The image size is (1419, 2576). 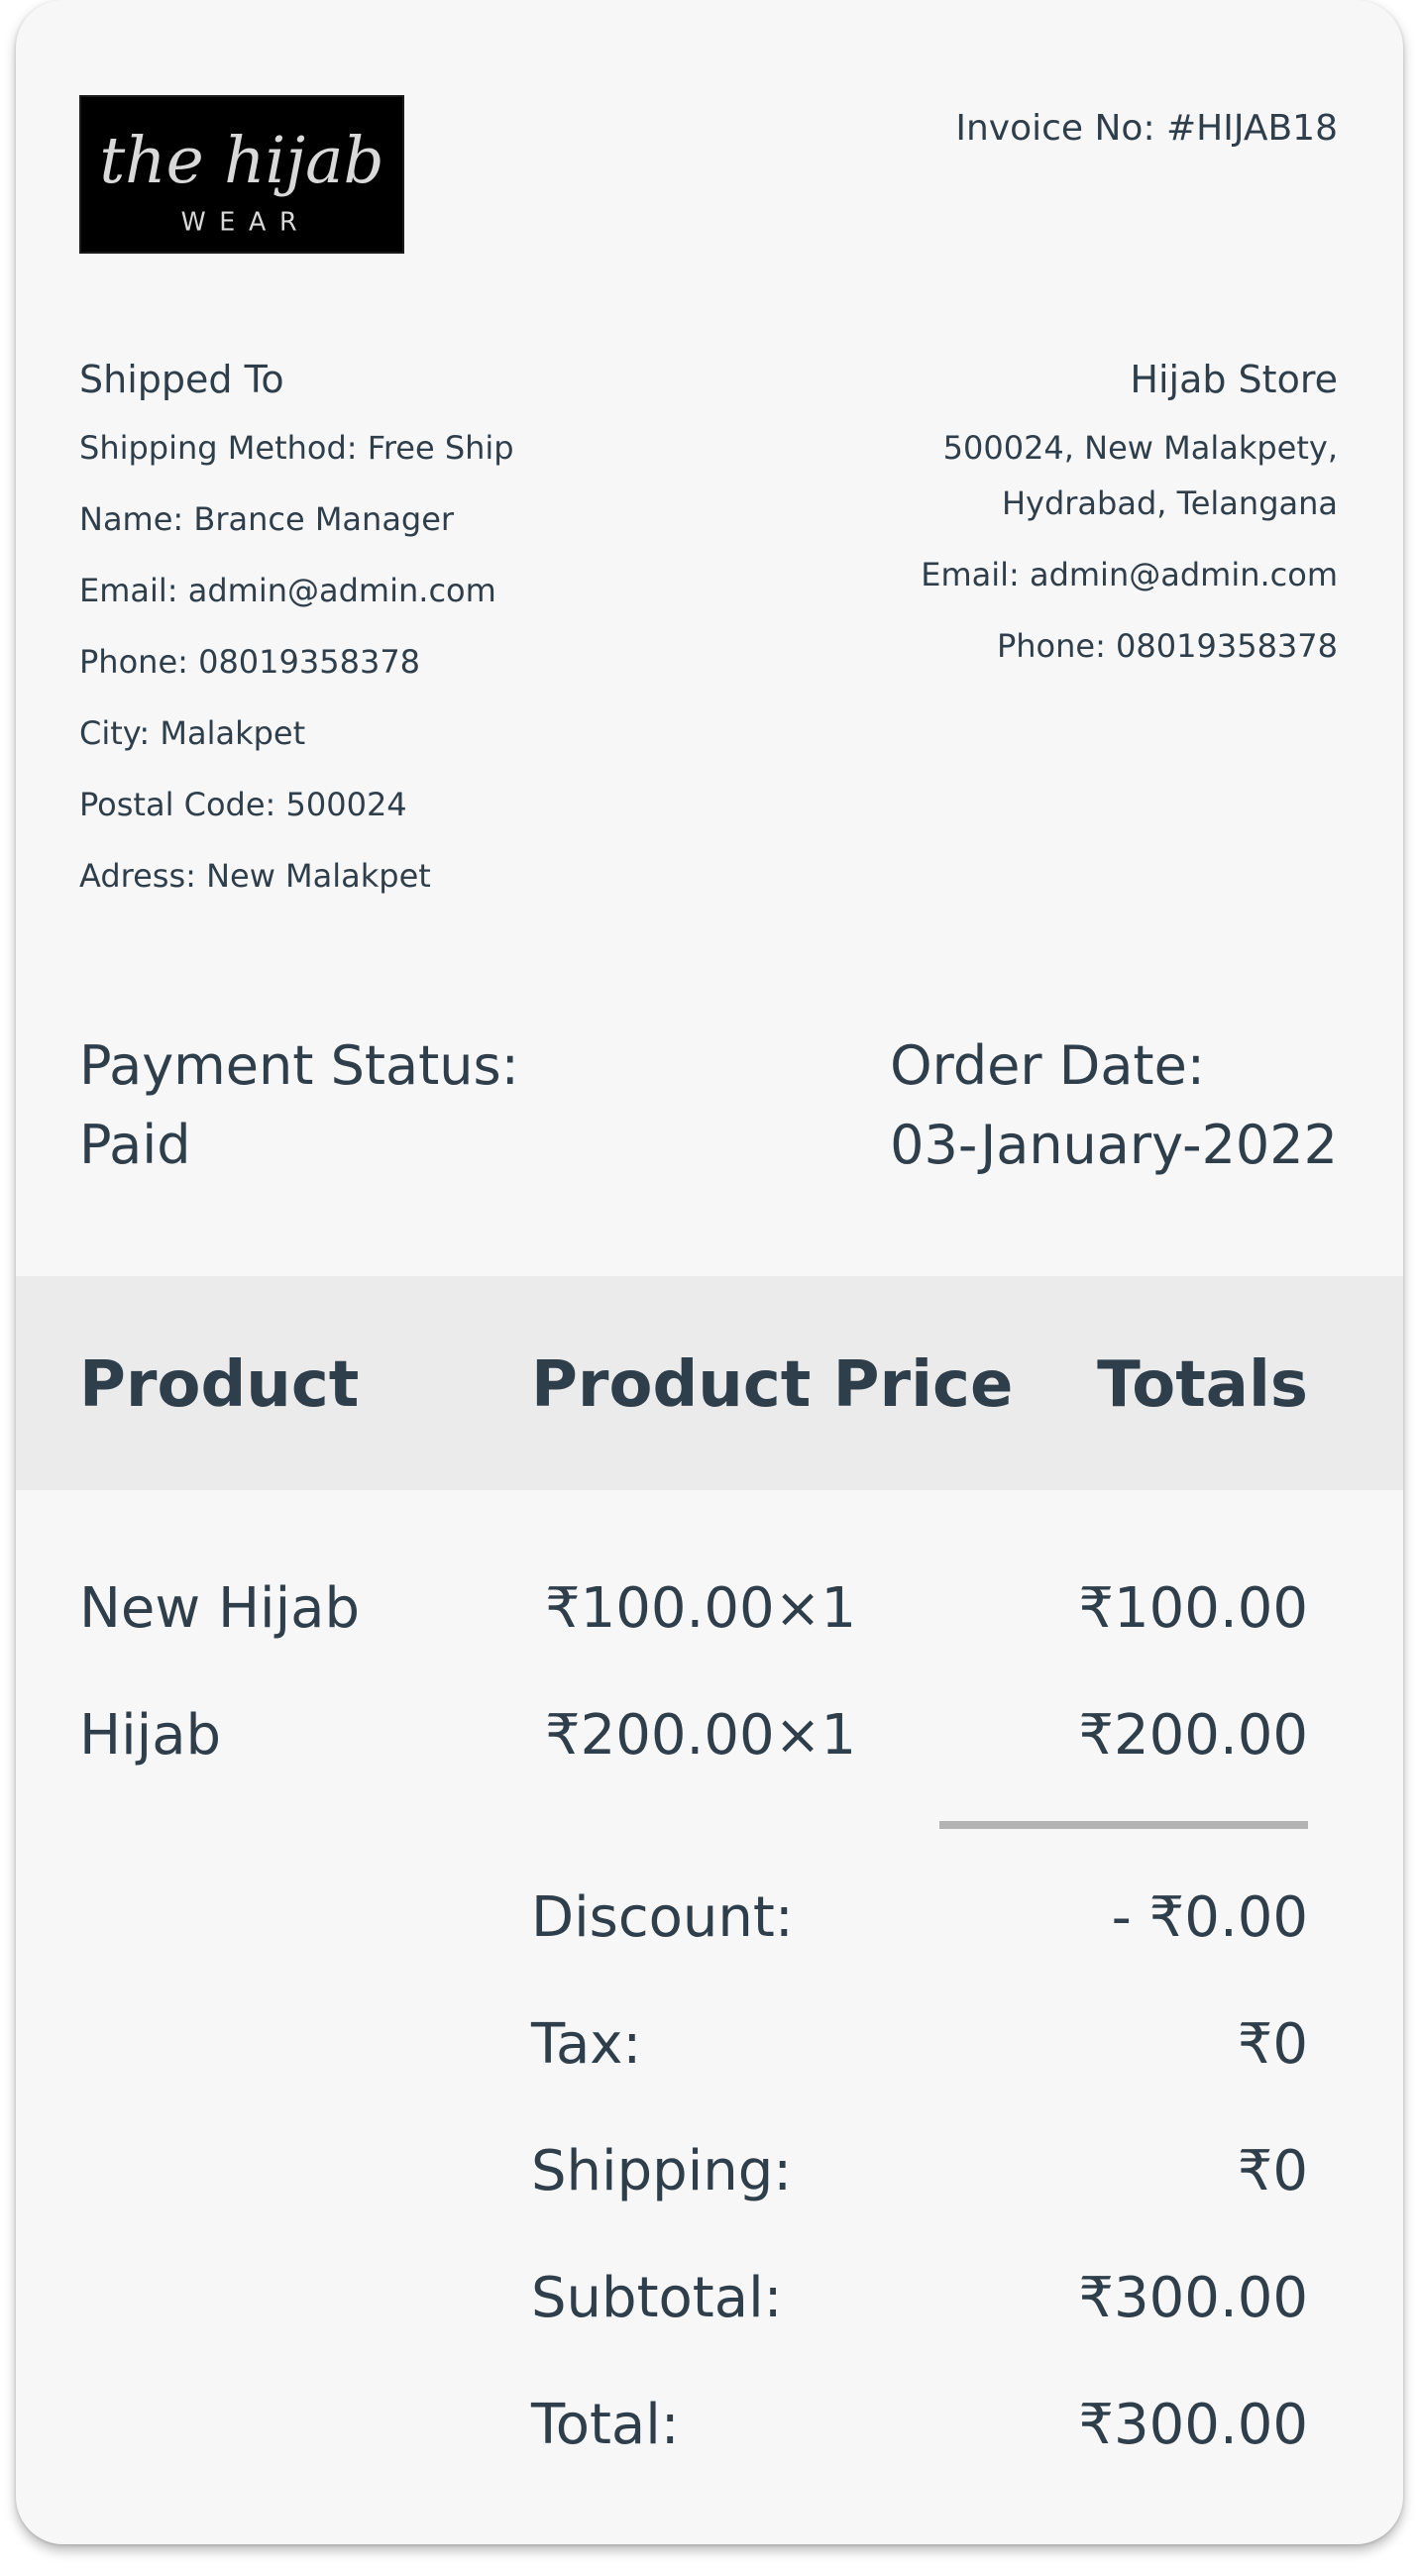 What do you see at coordinates (220, 1608) in the screenshot?
I see `row-product: New Hijab` at bounding box center [220, 1608].